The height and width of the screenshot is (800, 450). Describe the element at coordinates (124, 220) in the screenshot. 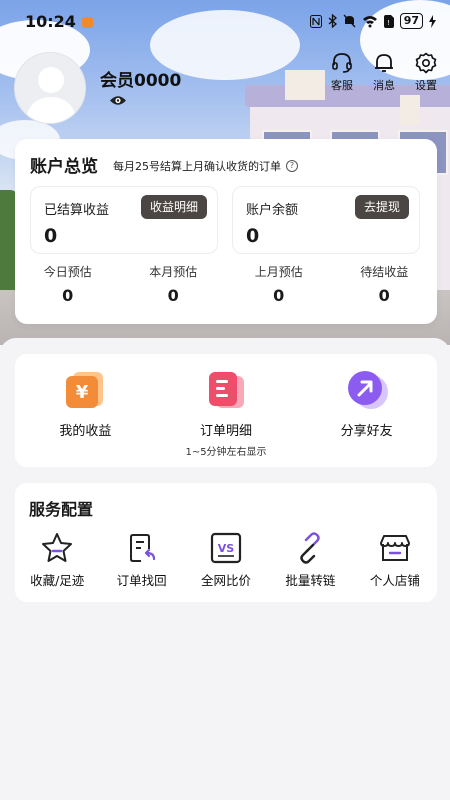

I see `settled-earnings-box: 已结算收益 收益明细 0` at that location.